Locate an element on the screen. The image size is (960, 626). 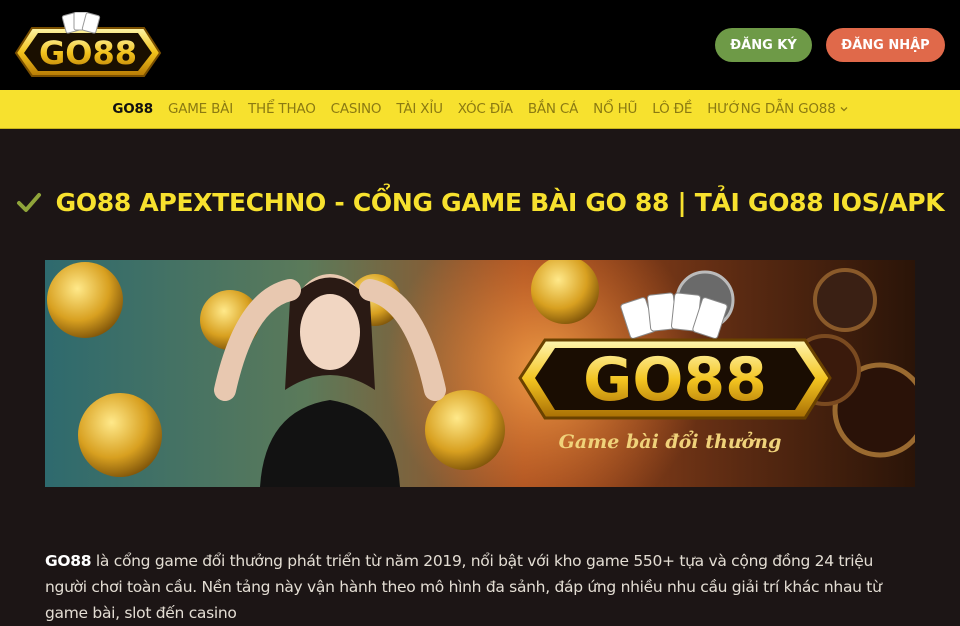
intro-brand: GO88 is located at coordinates (68, 561).